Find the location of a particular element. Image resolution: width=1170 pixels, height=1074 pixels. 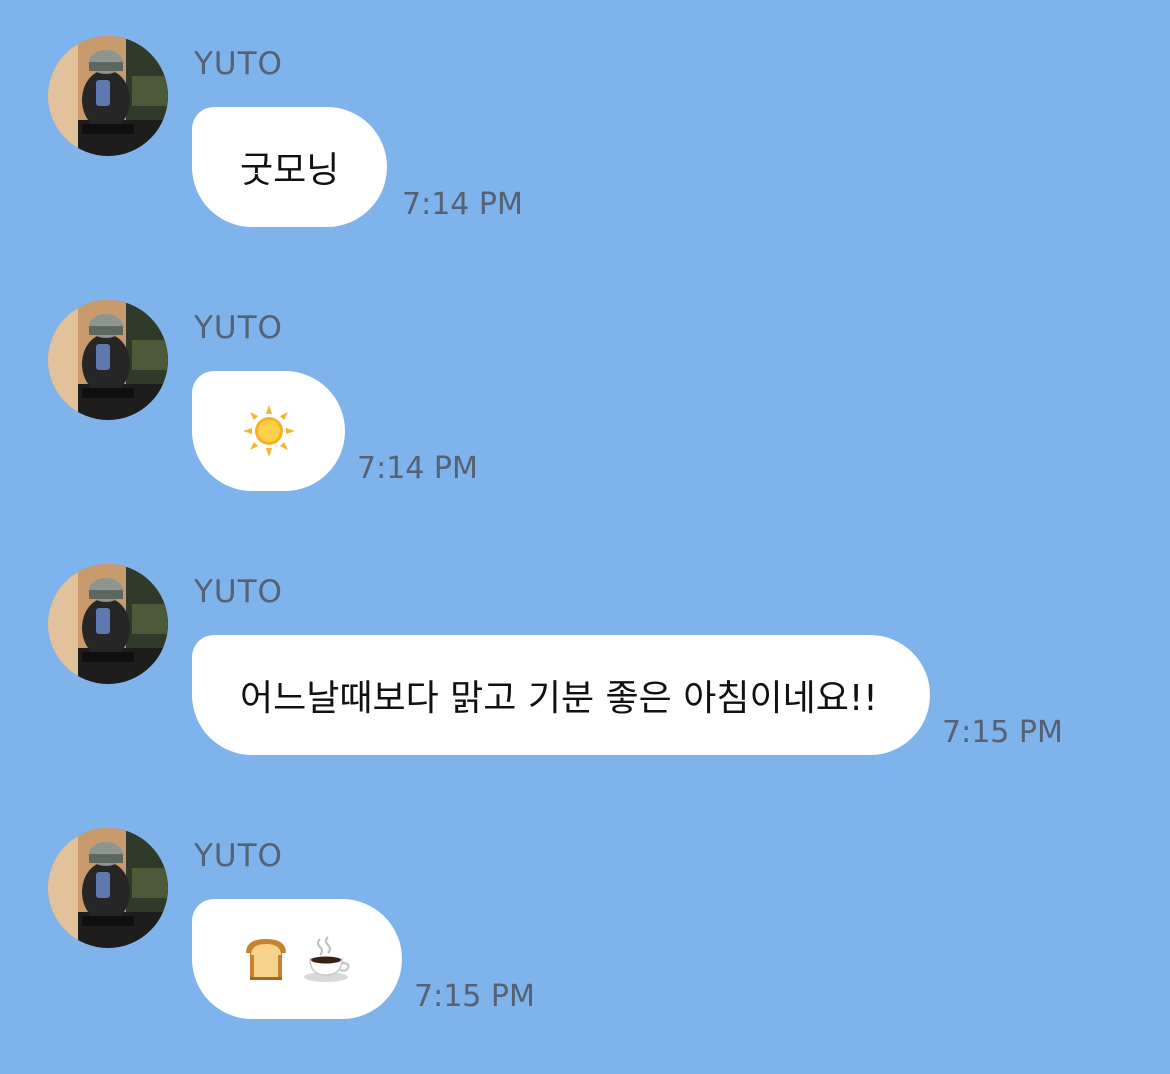

sun-emoji is located at coordinates (268, 431).